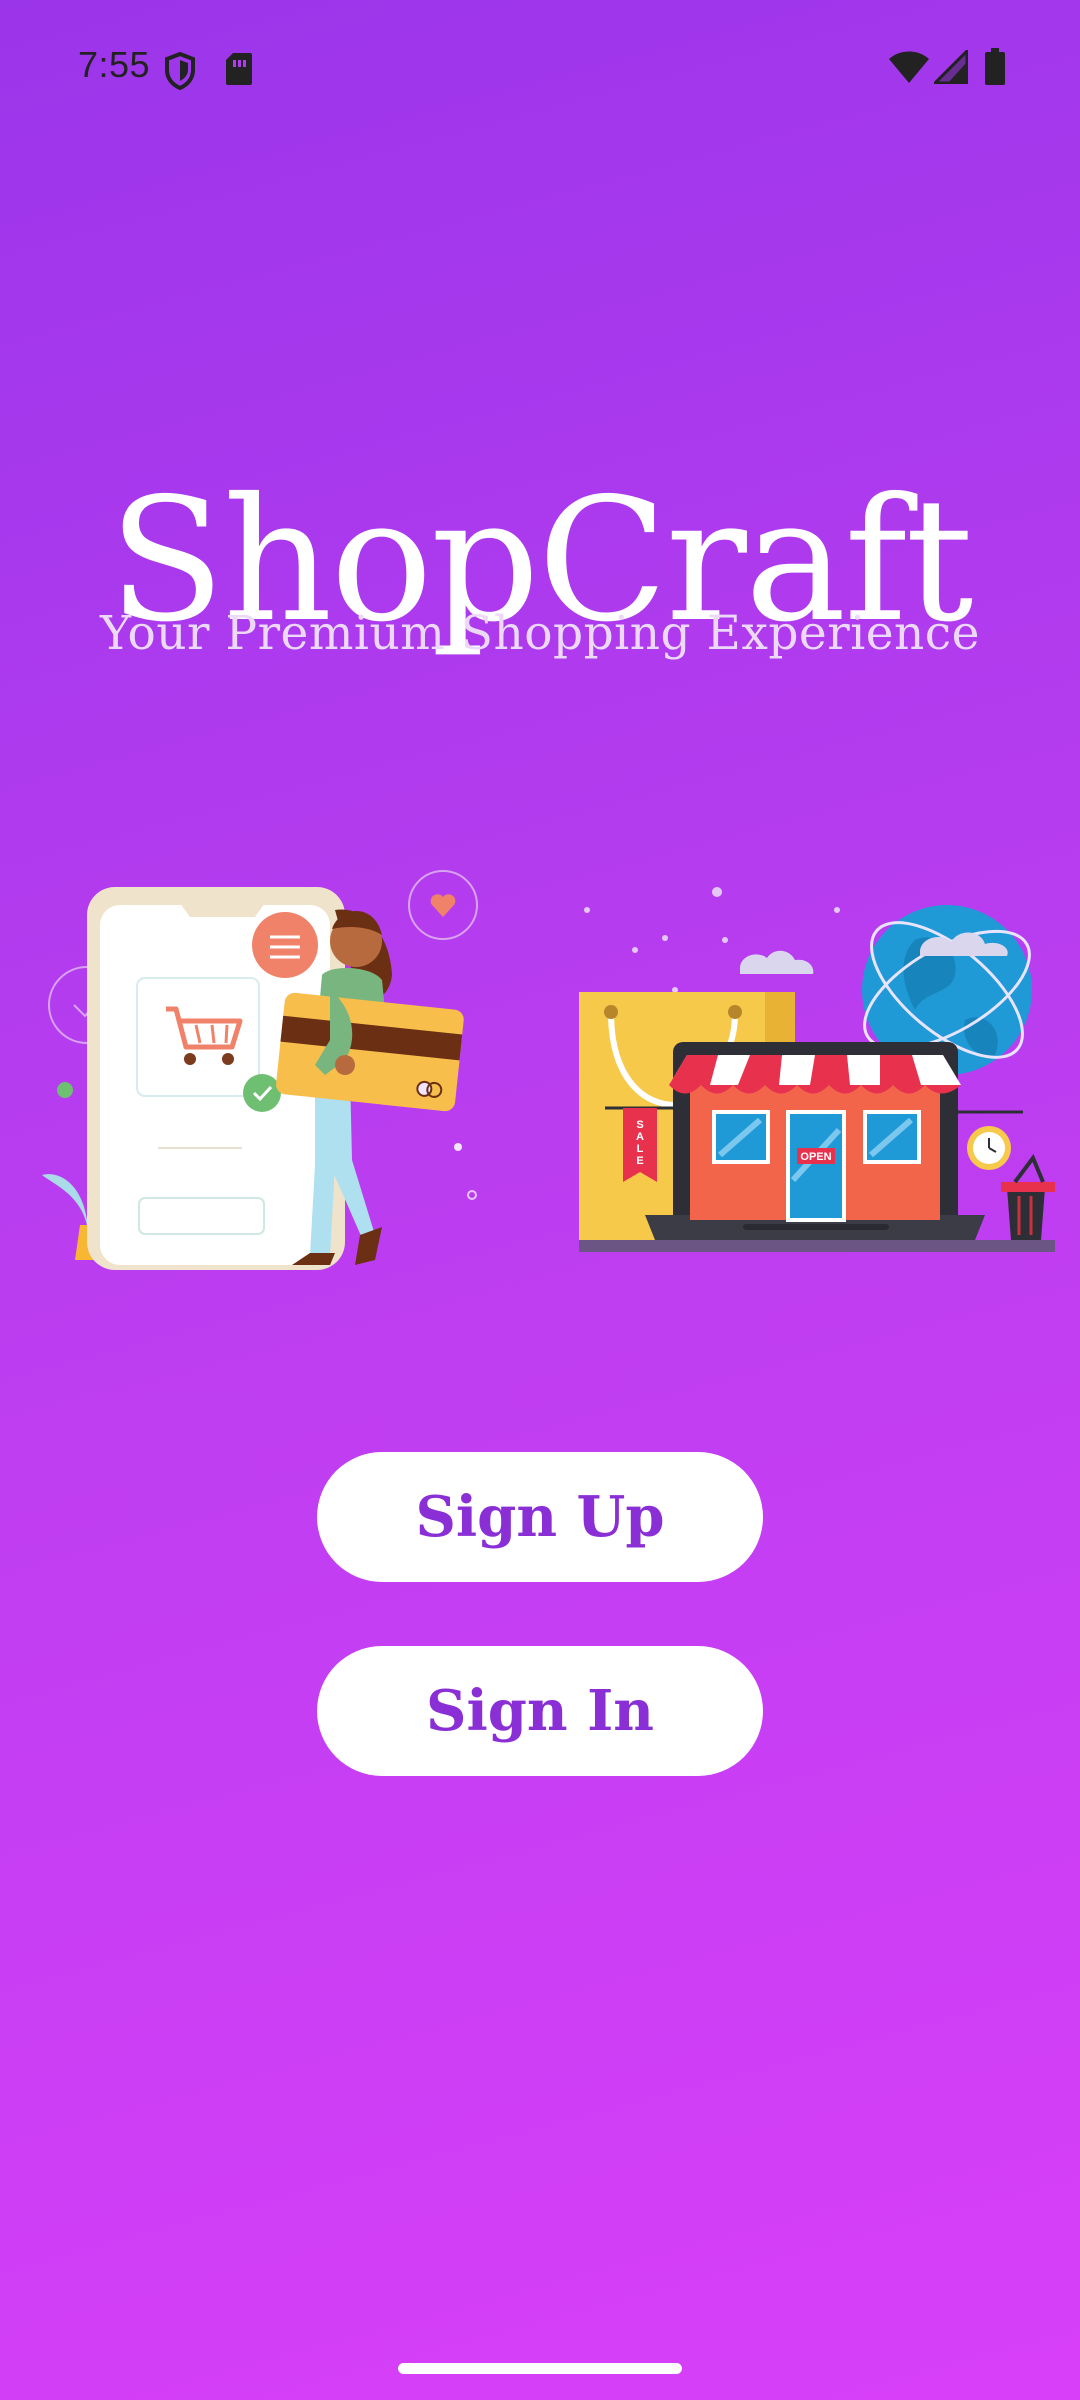 Image resolution: width=1080 pixels, height=2400 pixels. Describe the element at coordinates (909, 67) in the screenshot. I see `wifi-icon` at that location.